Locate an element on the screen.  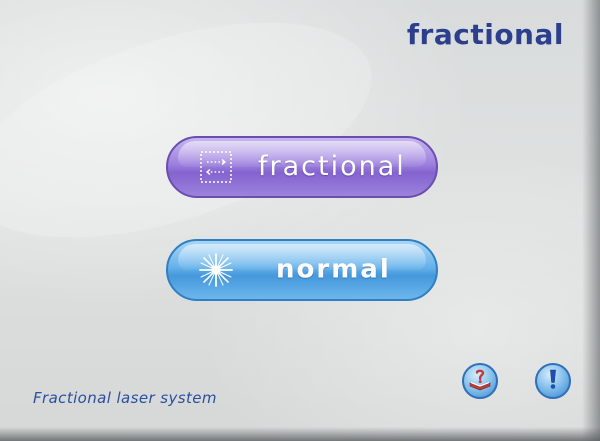
system-caption: Fractional laser system is located at coordinates (125, 398).